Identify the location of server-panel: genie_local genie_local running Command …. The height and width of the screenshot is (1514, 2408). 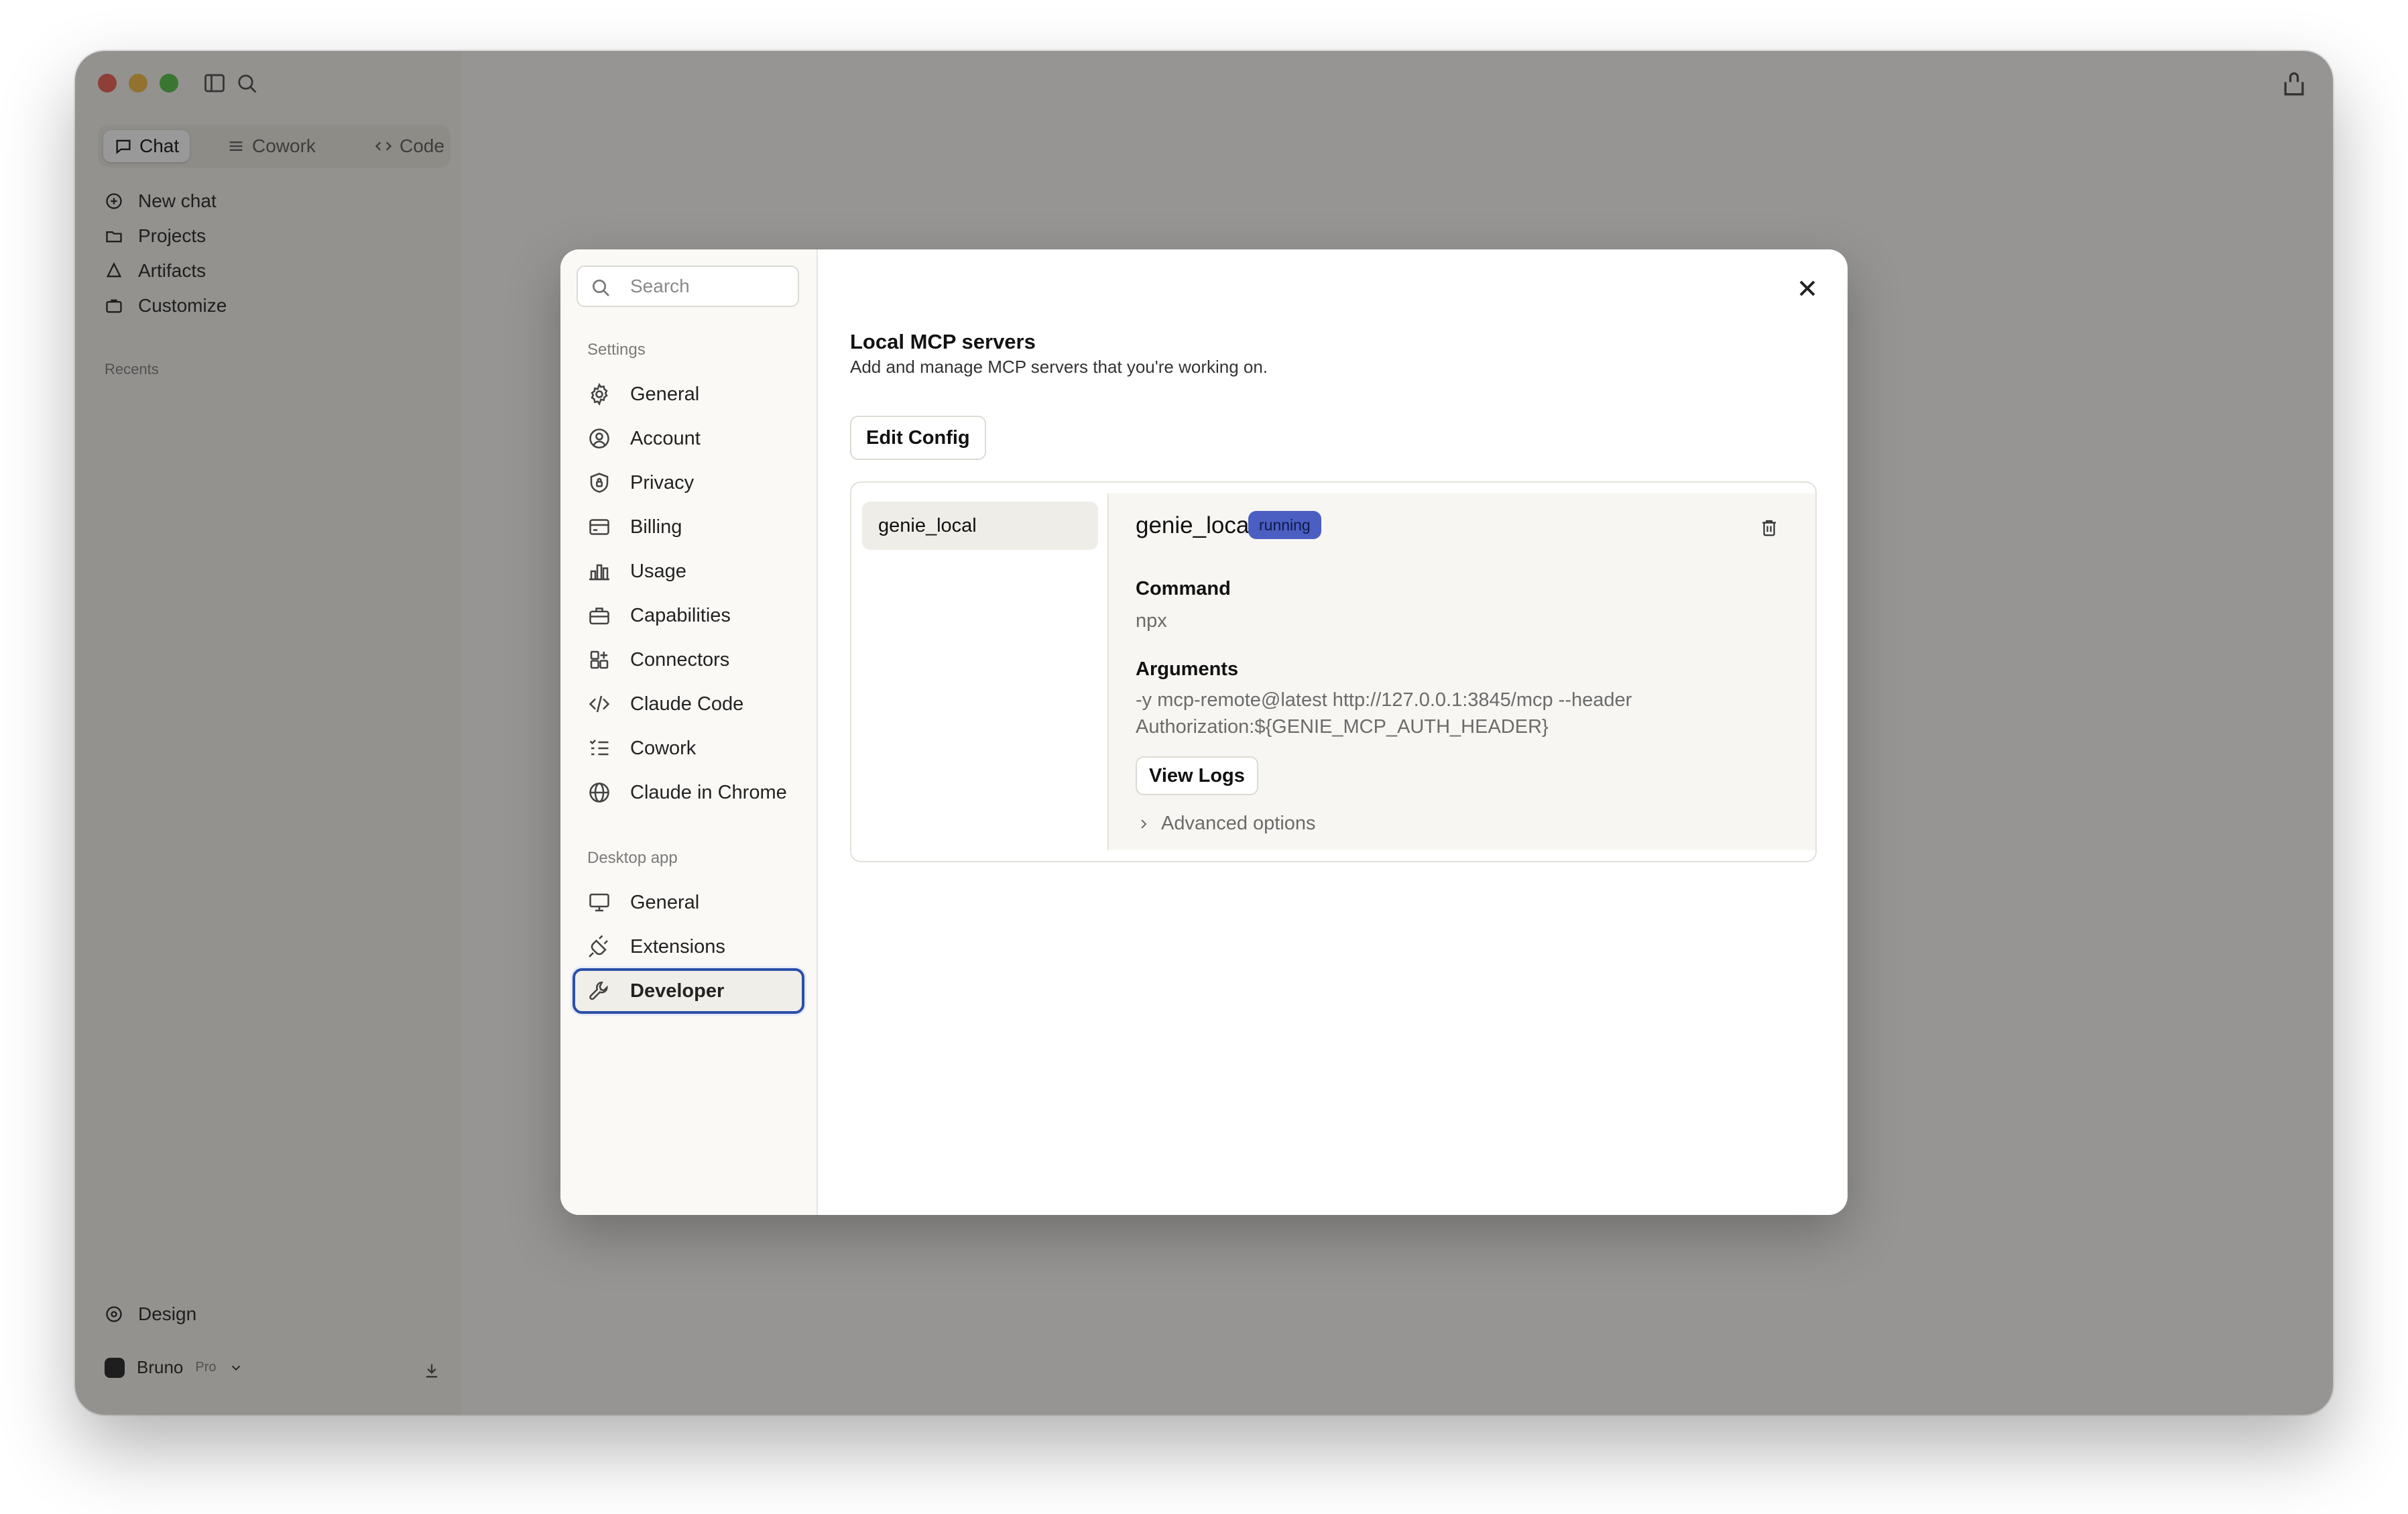
(1333, 671).